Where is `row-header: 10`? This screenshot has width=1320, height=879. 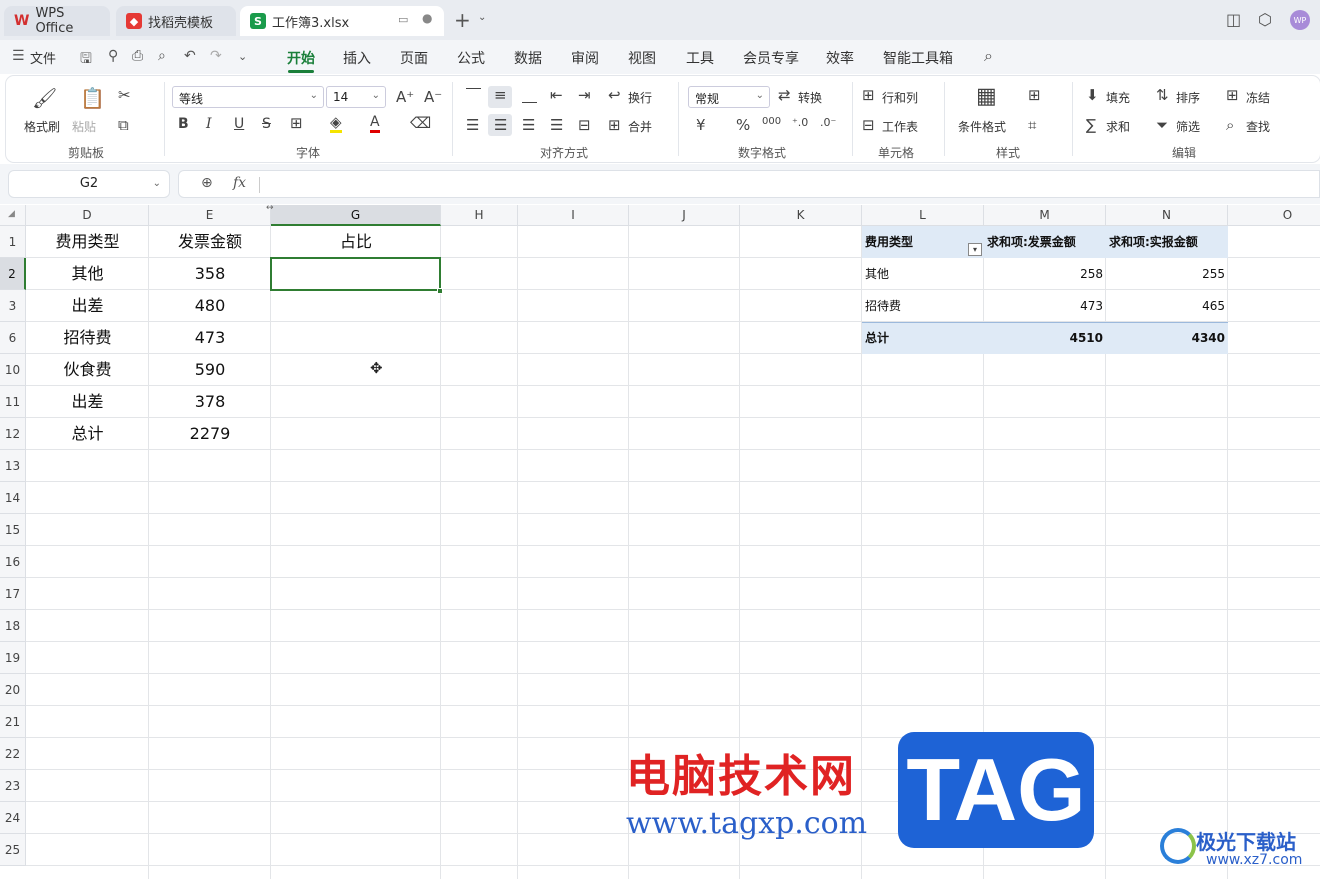
row-header: 10 is located at coordinates (13, 370).